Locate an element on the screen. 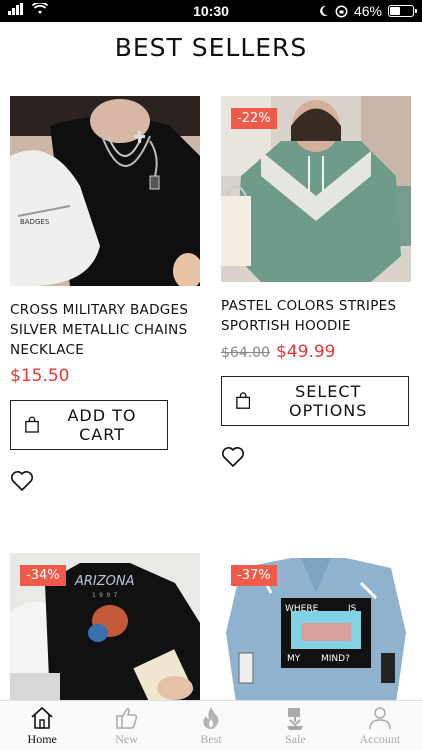 The image size is (422, 750). product-photo-necklace: BADGES is located at coordinates (105, 191).